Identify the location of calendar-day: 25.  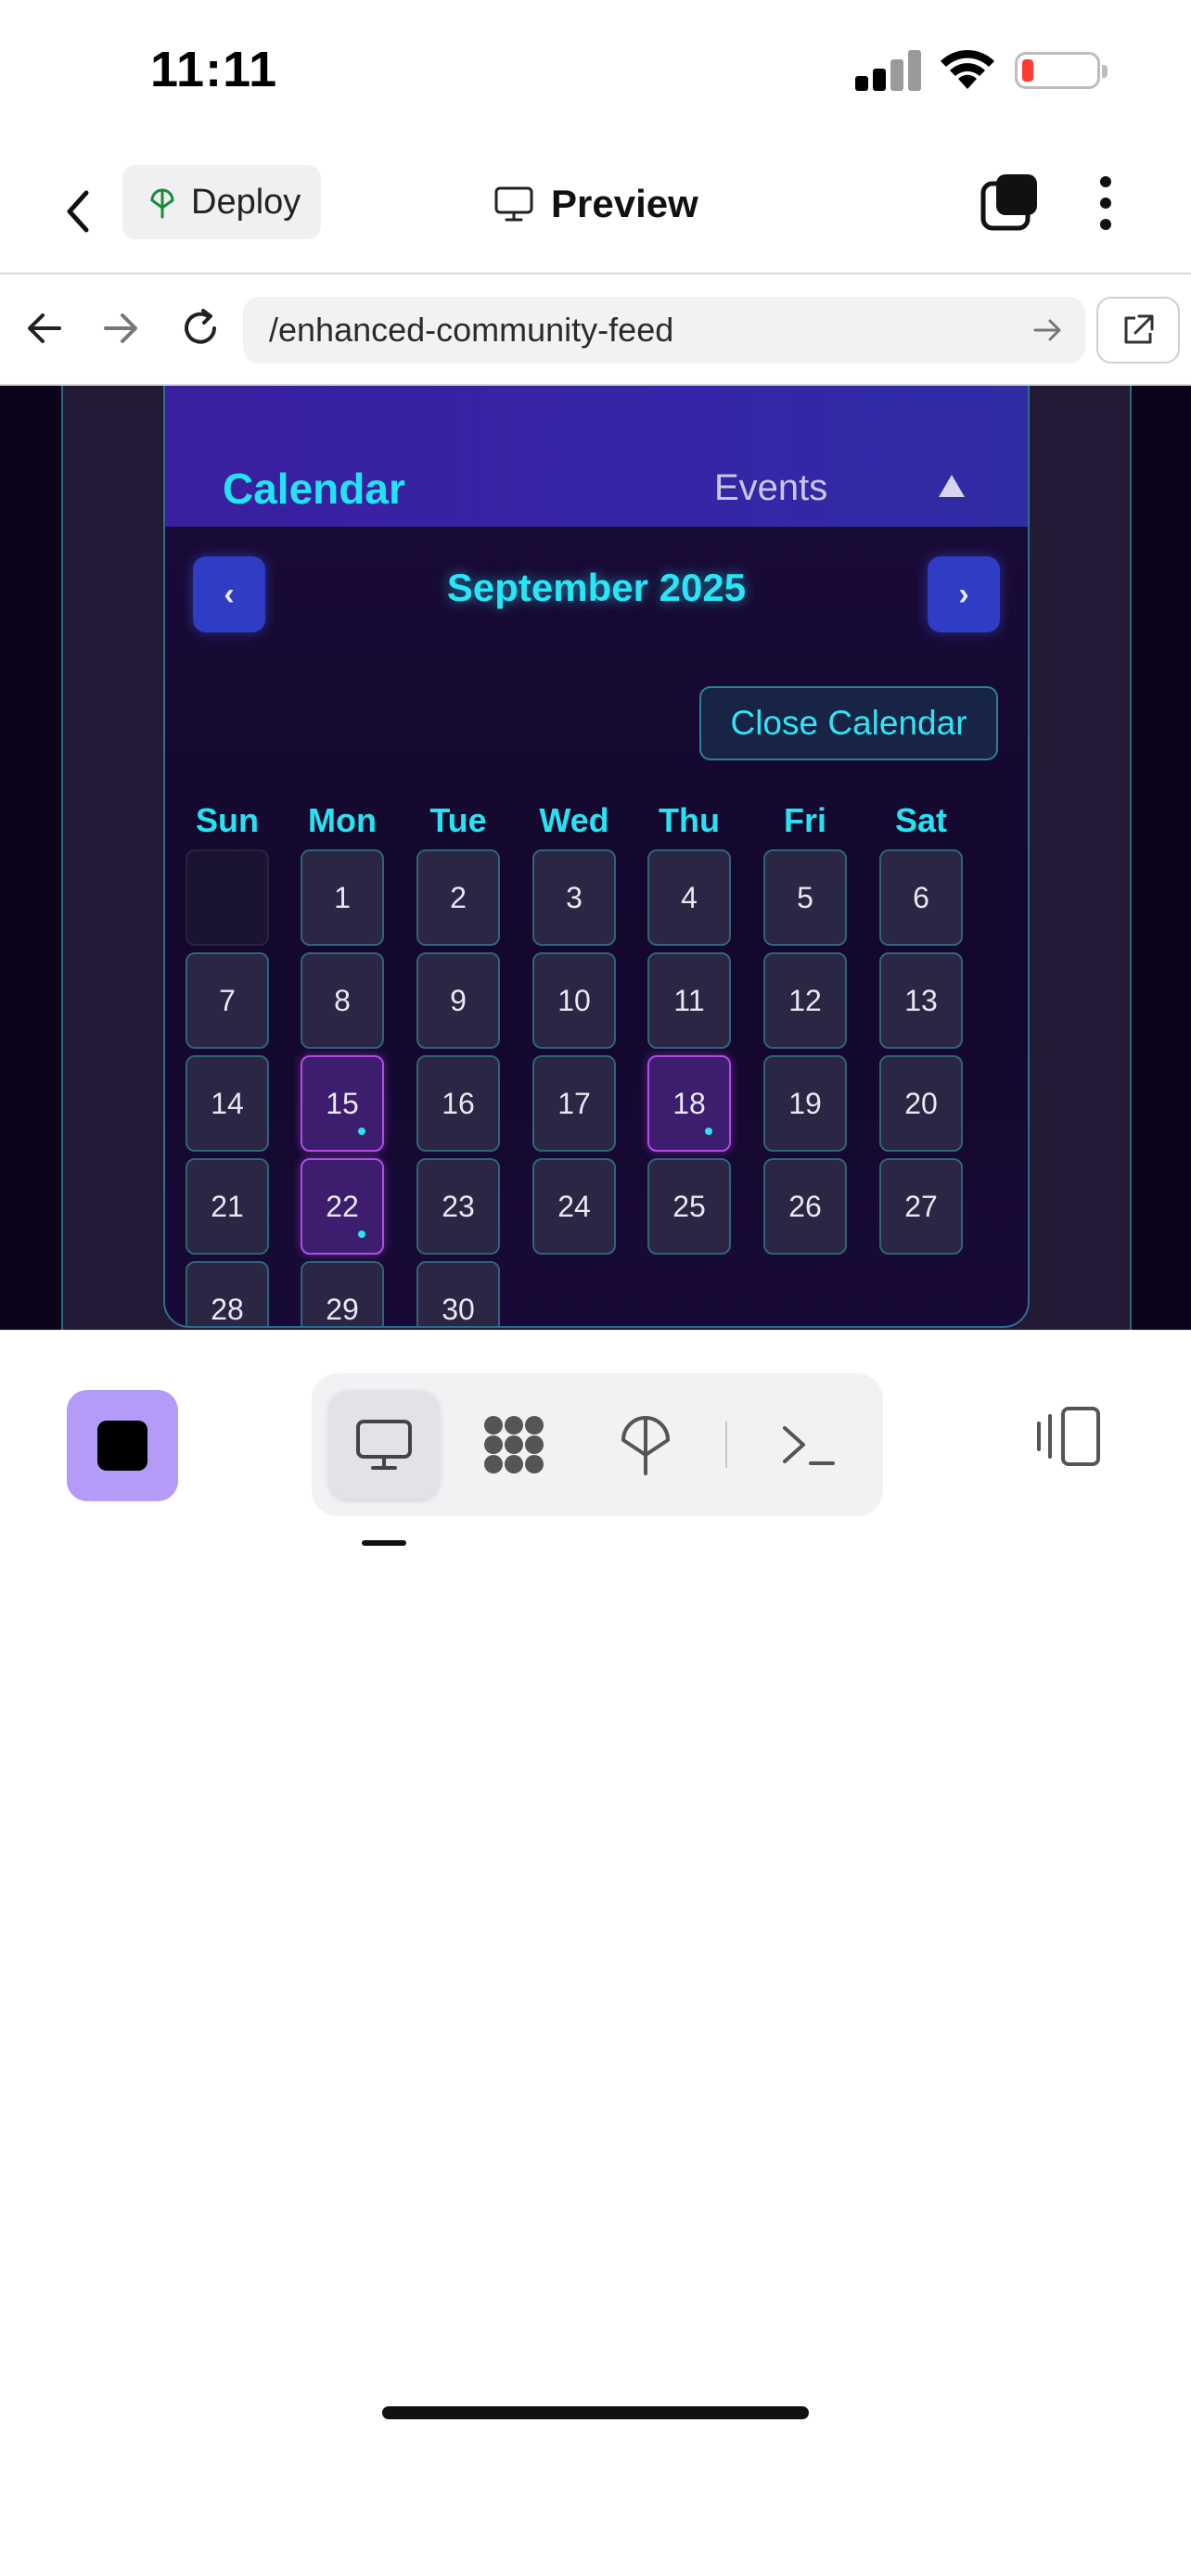
(689, 1206).